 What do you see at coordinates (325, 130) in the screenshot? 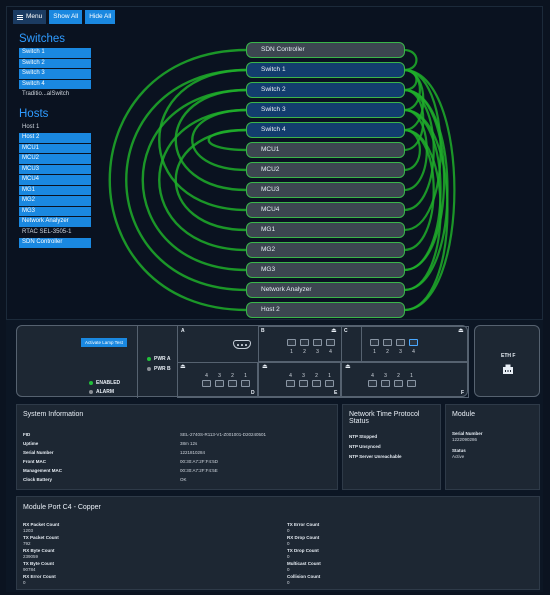
I see `topology-node: Switch 4` at bounding box center [325, 130].